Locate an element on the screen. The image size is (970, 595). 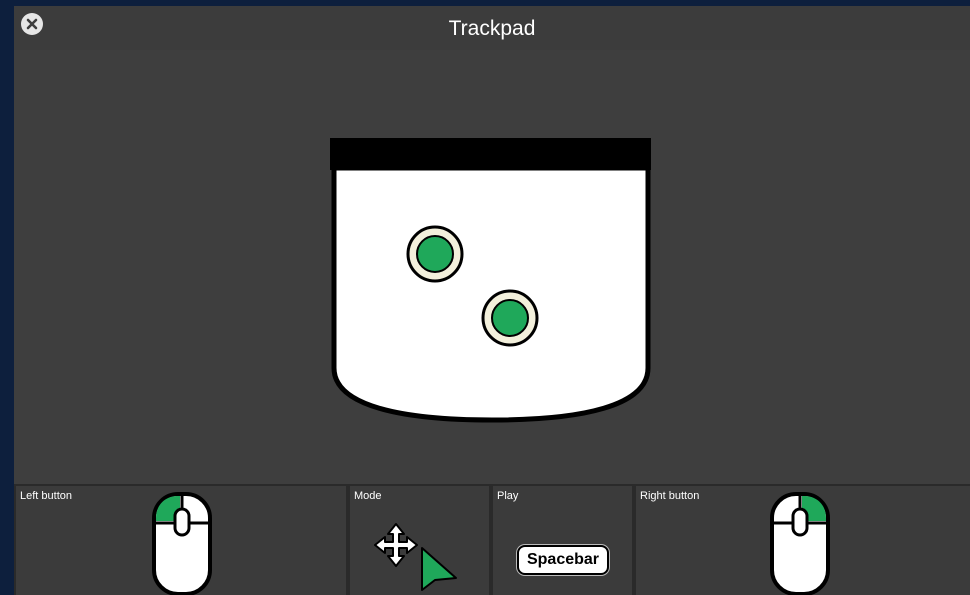
trackpad-header is located at coordinates (490, 154).